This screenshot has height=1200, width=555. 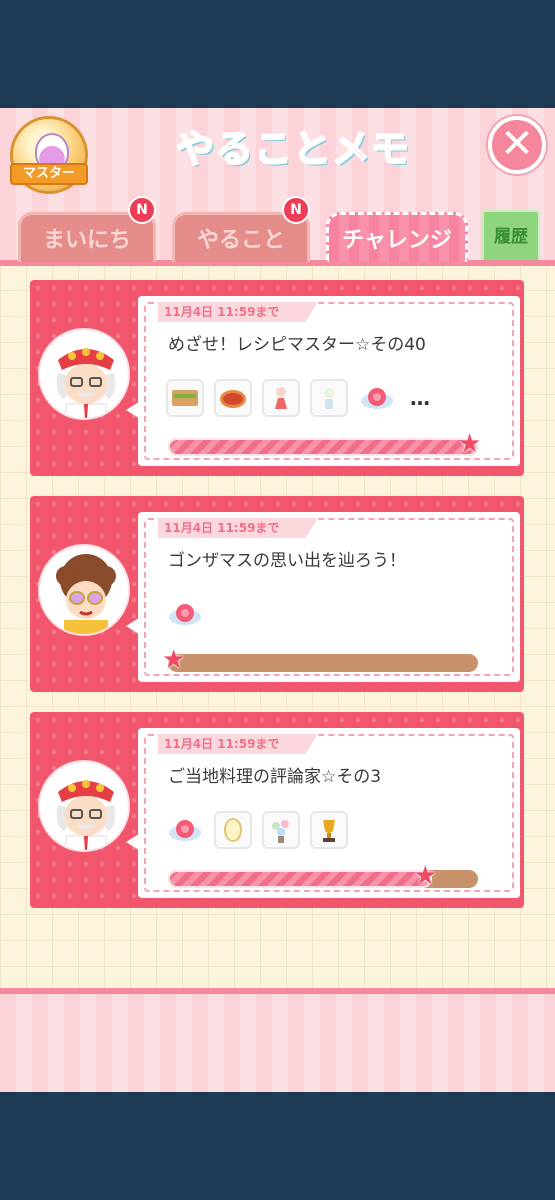 What do you see at coordinates (281, 830) in the screenshot?
I see `flower-arrangement-icon` at bounding box center [281, 830].